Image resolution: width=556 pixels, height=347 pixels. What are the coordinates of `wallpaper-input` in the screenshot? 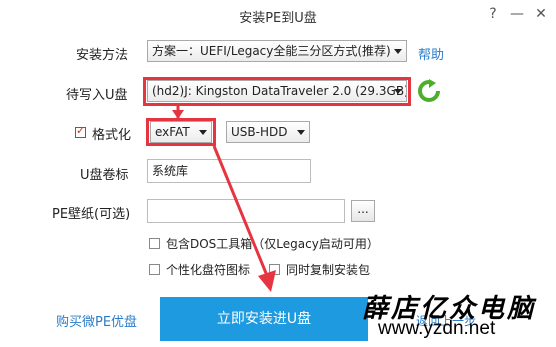 It's located at (246, 211).